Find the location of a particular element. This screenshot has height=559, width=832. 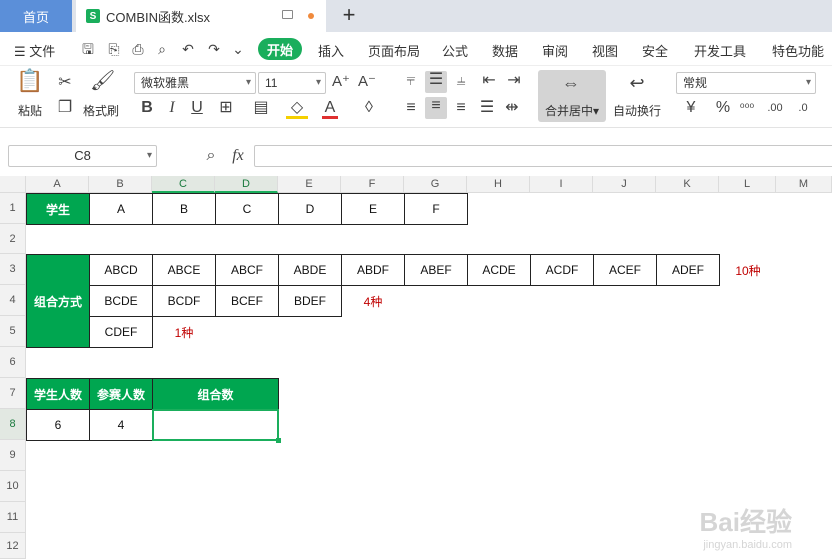

row-header-1: 1 is located at coordinates (13, 208).